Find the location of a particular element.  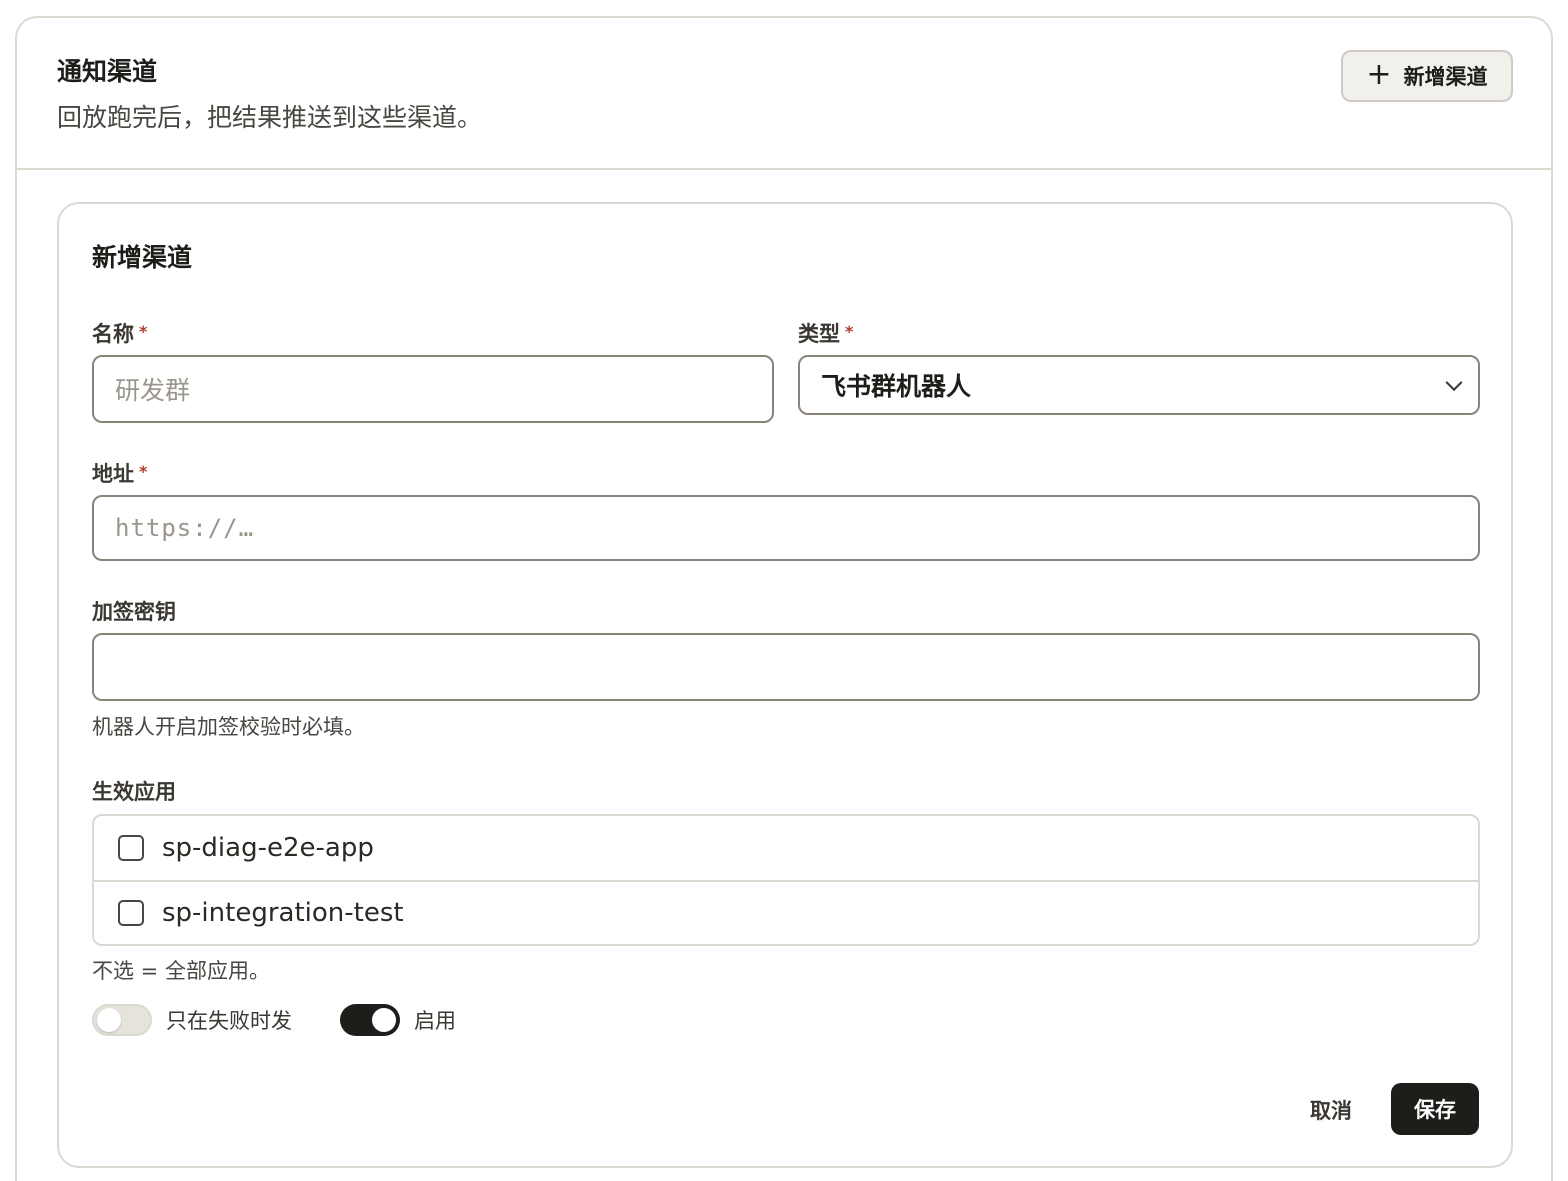

app-name: sp-diag-e2e-app is located at coordinates (268, 848).